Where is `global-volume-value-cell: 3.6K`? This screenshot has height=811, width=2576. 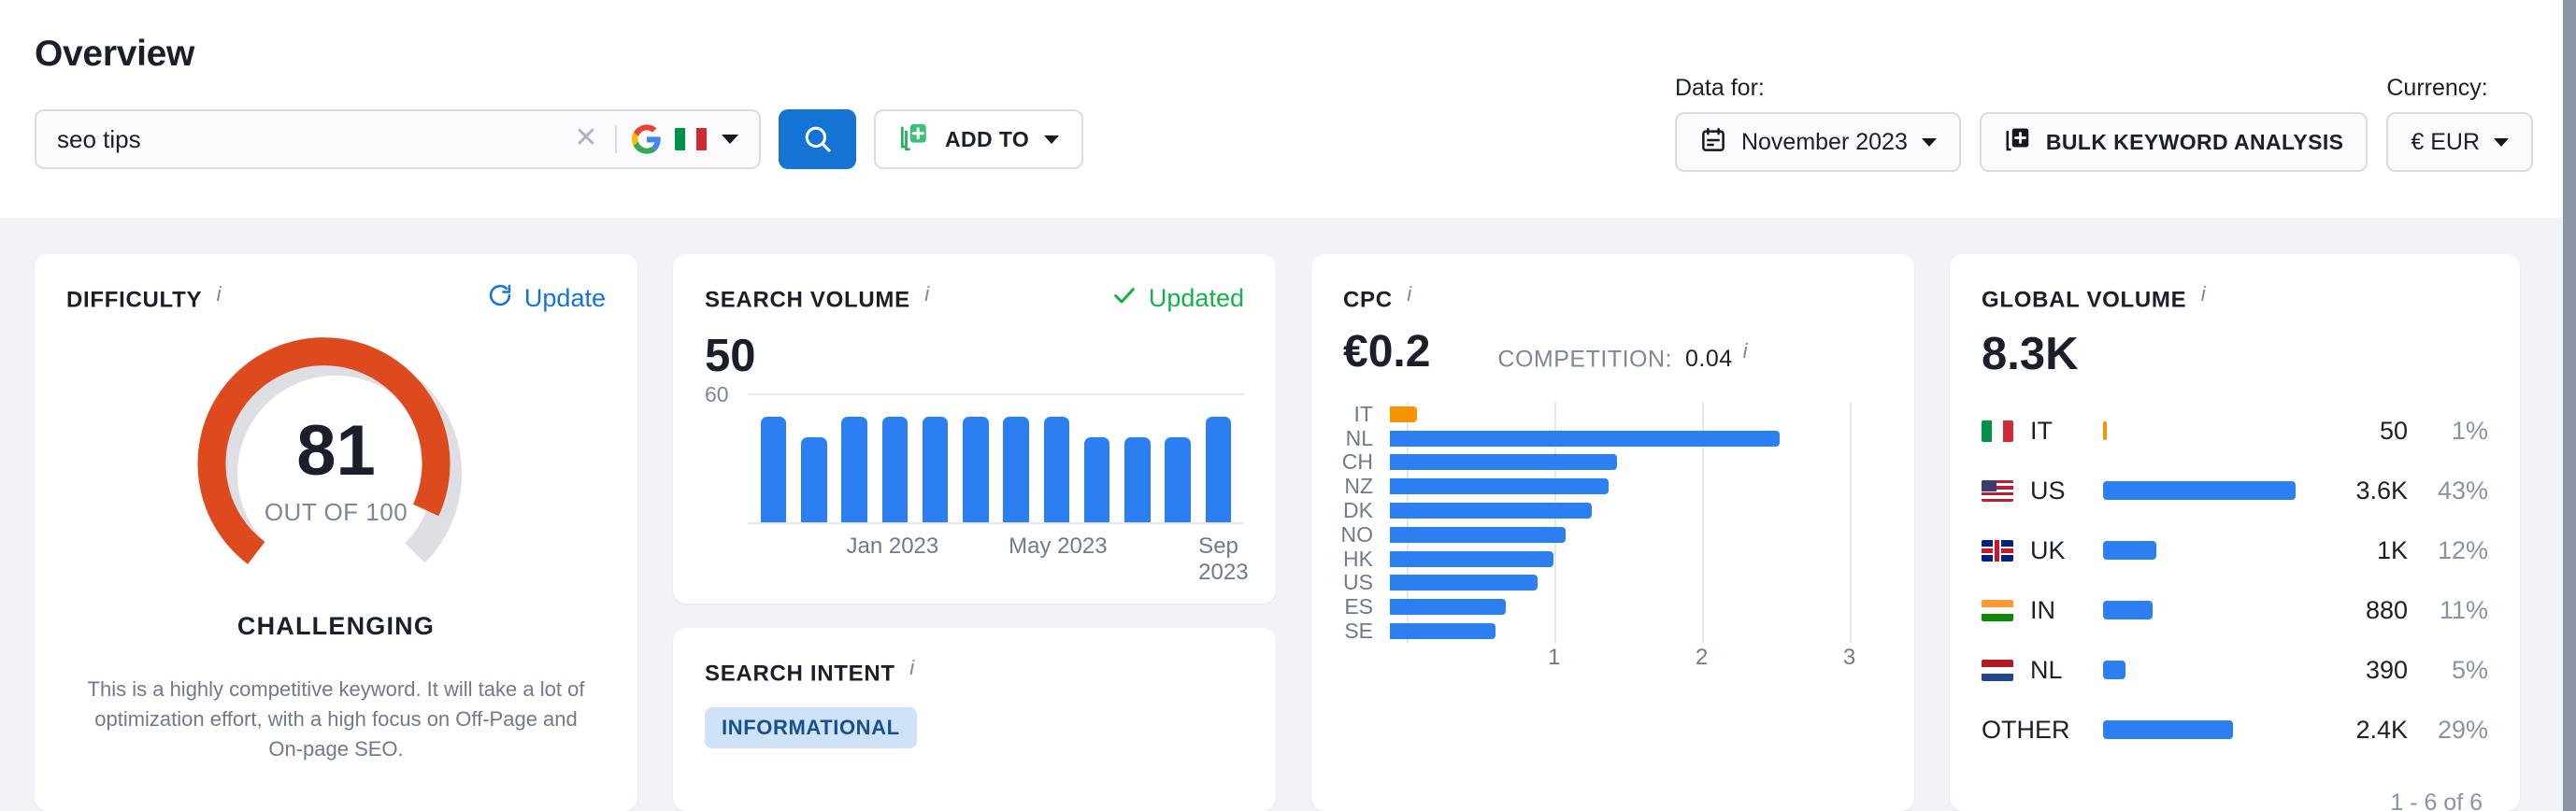 global-volume-value-cell: 3.6K is located at coordinates (2381, 491).